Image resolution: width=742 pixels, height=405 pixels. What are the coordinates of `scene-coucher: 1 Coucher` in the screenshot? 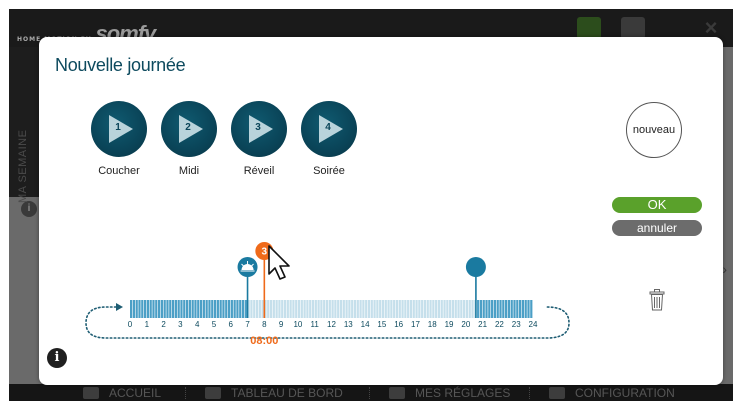 It's located at (119, 139).